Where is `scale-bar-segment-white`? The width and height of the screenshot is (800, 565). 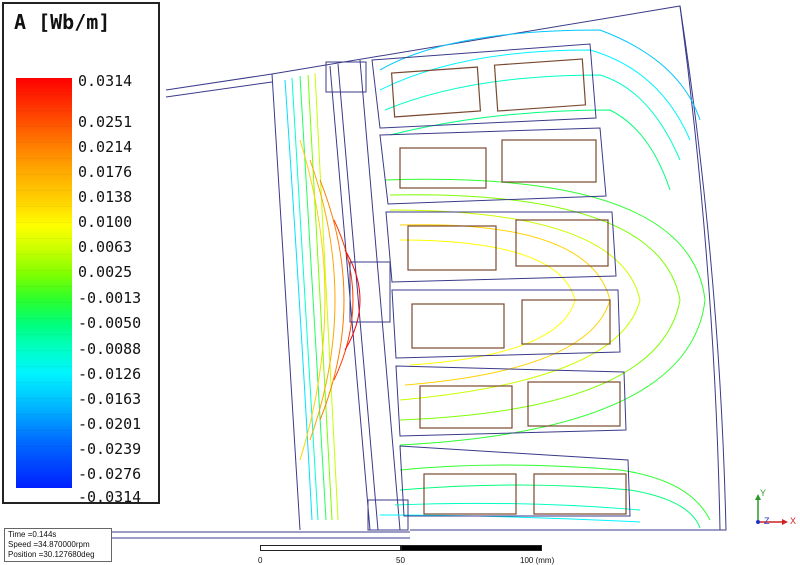 scale-bar-segment-white is located at coordinates (330, 548).